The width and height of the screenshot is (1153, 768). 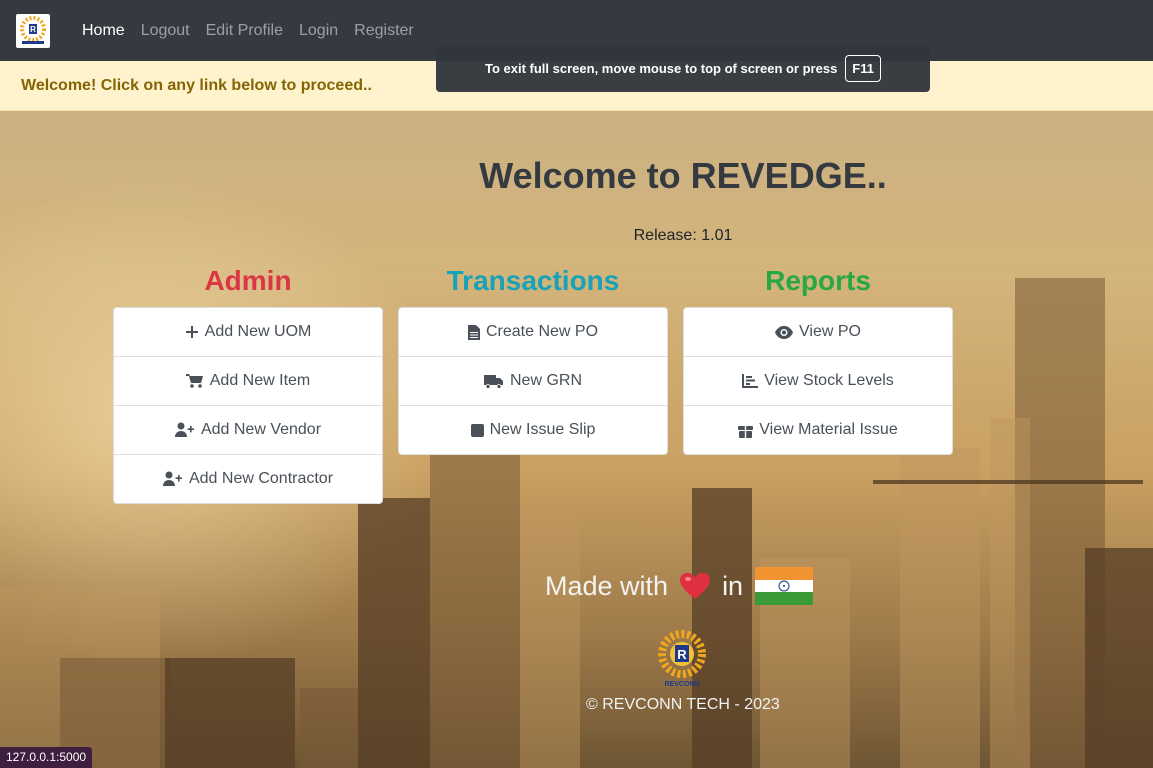 I want to click on square-icon, so click(x=477, y=430).